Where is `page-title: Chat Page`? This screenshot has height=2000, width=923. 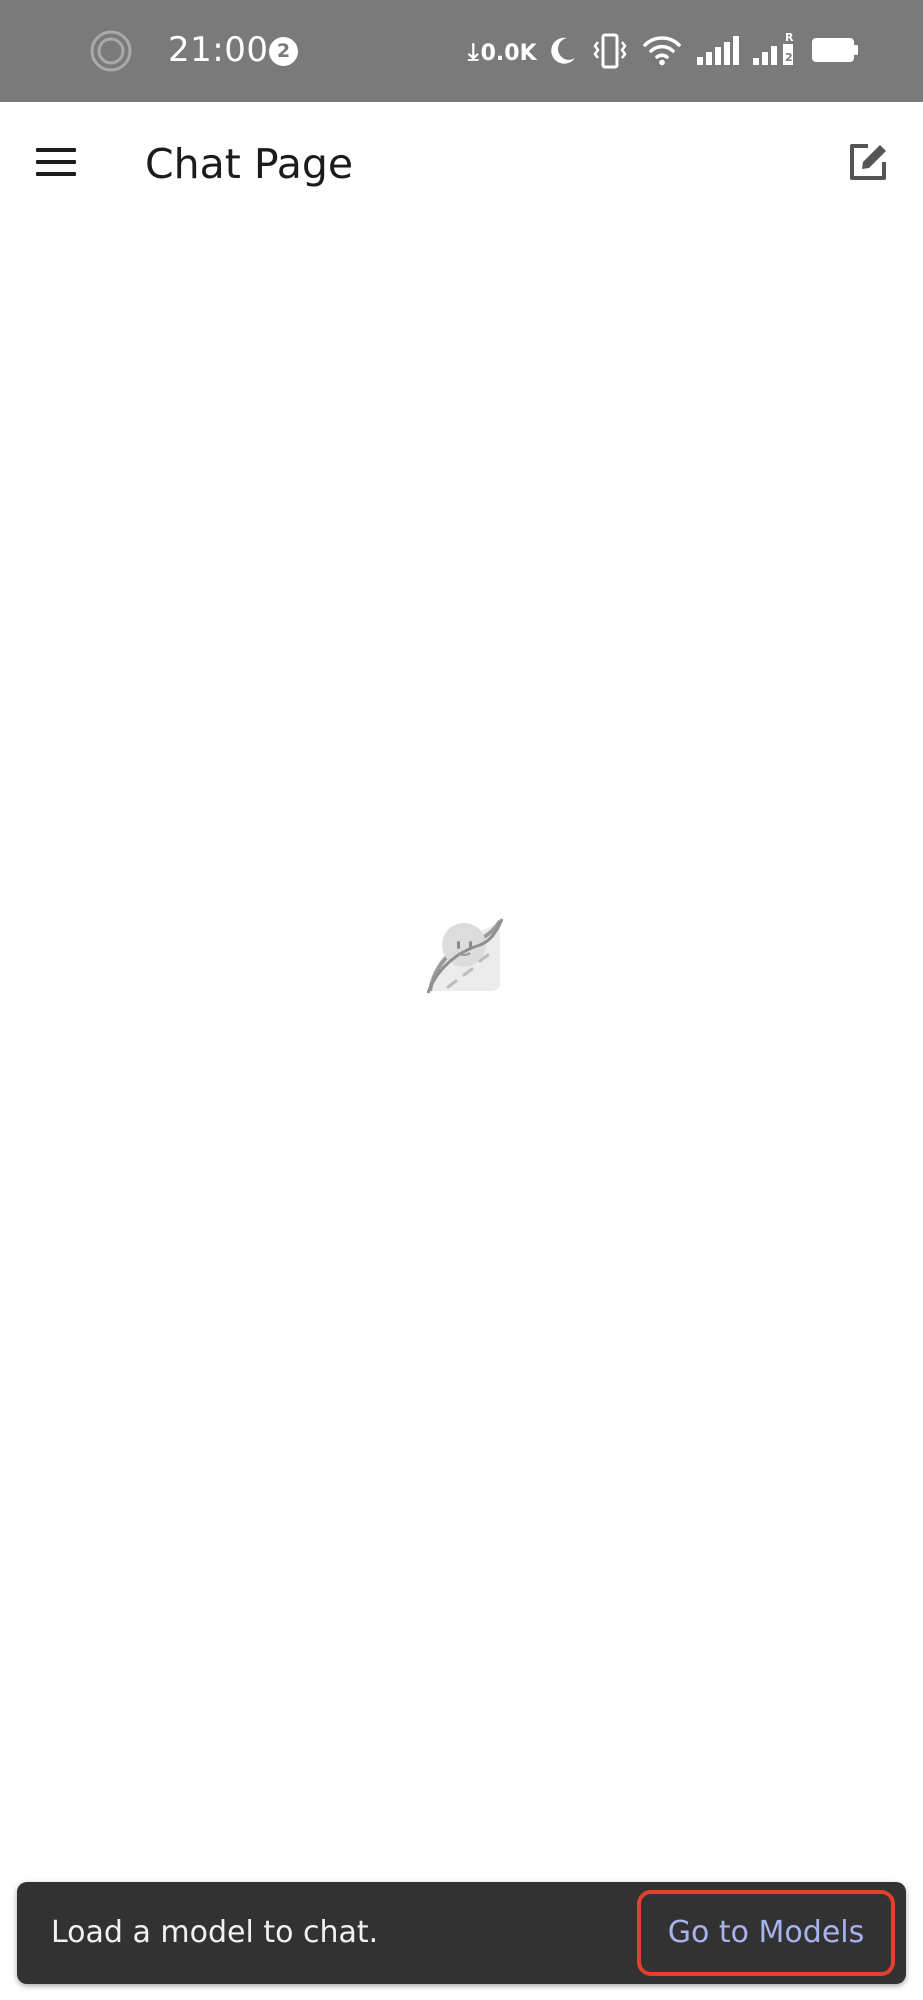
page-title: Chat Page is located at coordinates (249, 164).